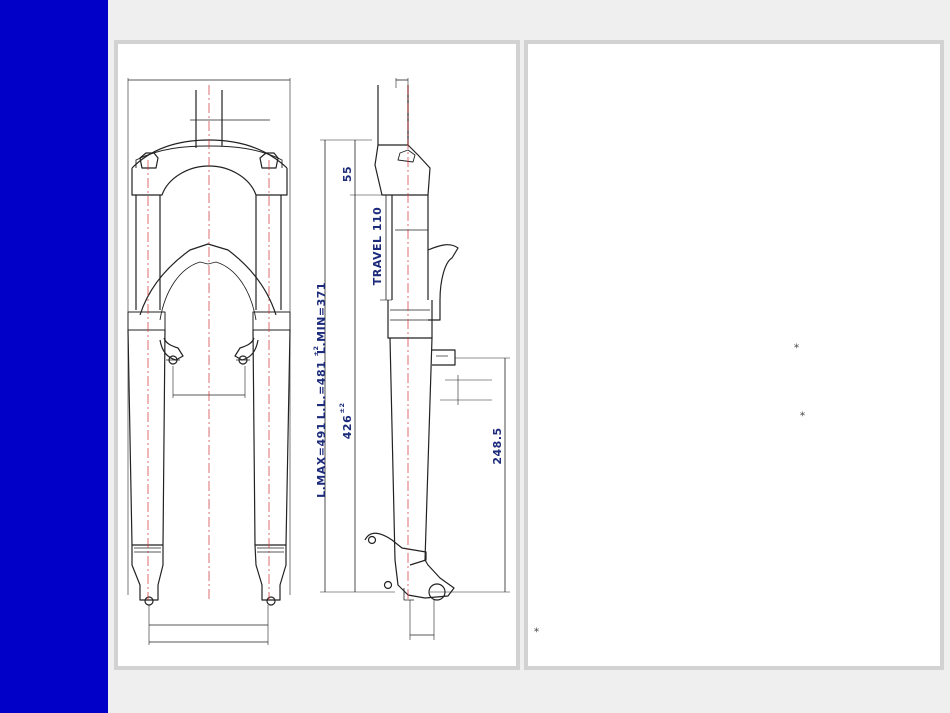  What do you see at coordinates (321, 460) in the screenshot?
I see `dim-l-max: L.MAX=491` at bounding box center [321, 460].